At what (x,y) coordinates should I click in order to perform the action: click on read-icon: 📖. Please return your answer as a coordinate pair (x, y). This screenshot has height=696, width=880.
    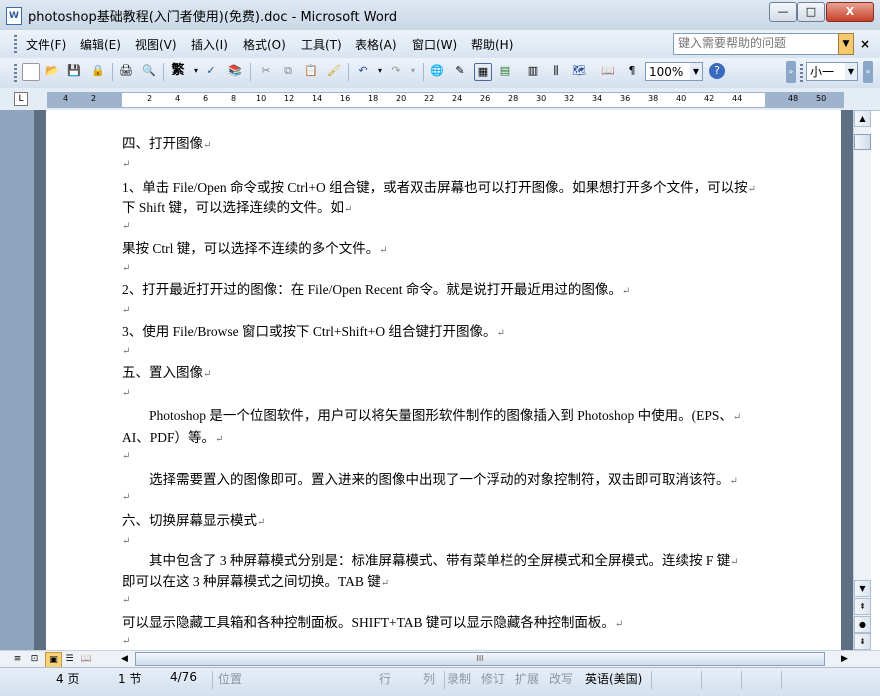
    Looking at the image, I should click on (608, 71).